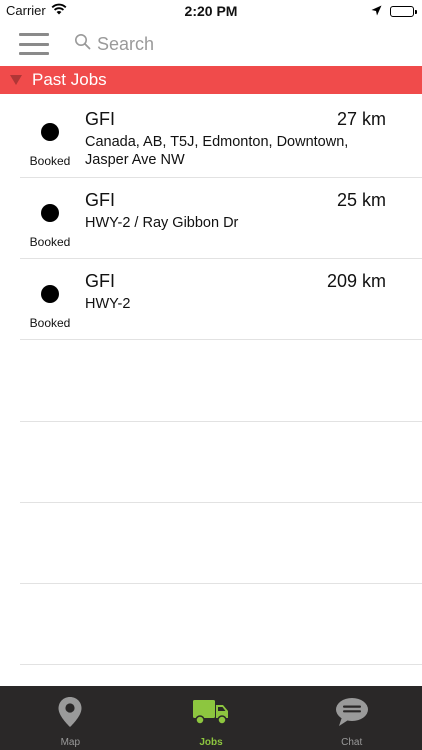  I want to click on job-address: HWY-2, so click(108, 304).